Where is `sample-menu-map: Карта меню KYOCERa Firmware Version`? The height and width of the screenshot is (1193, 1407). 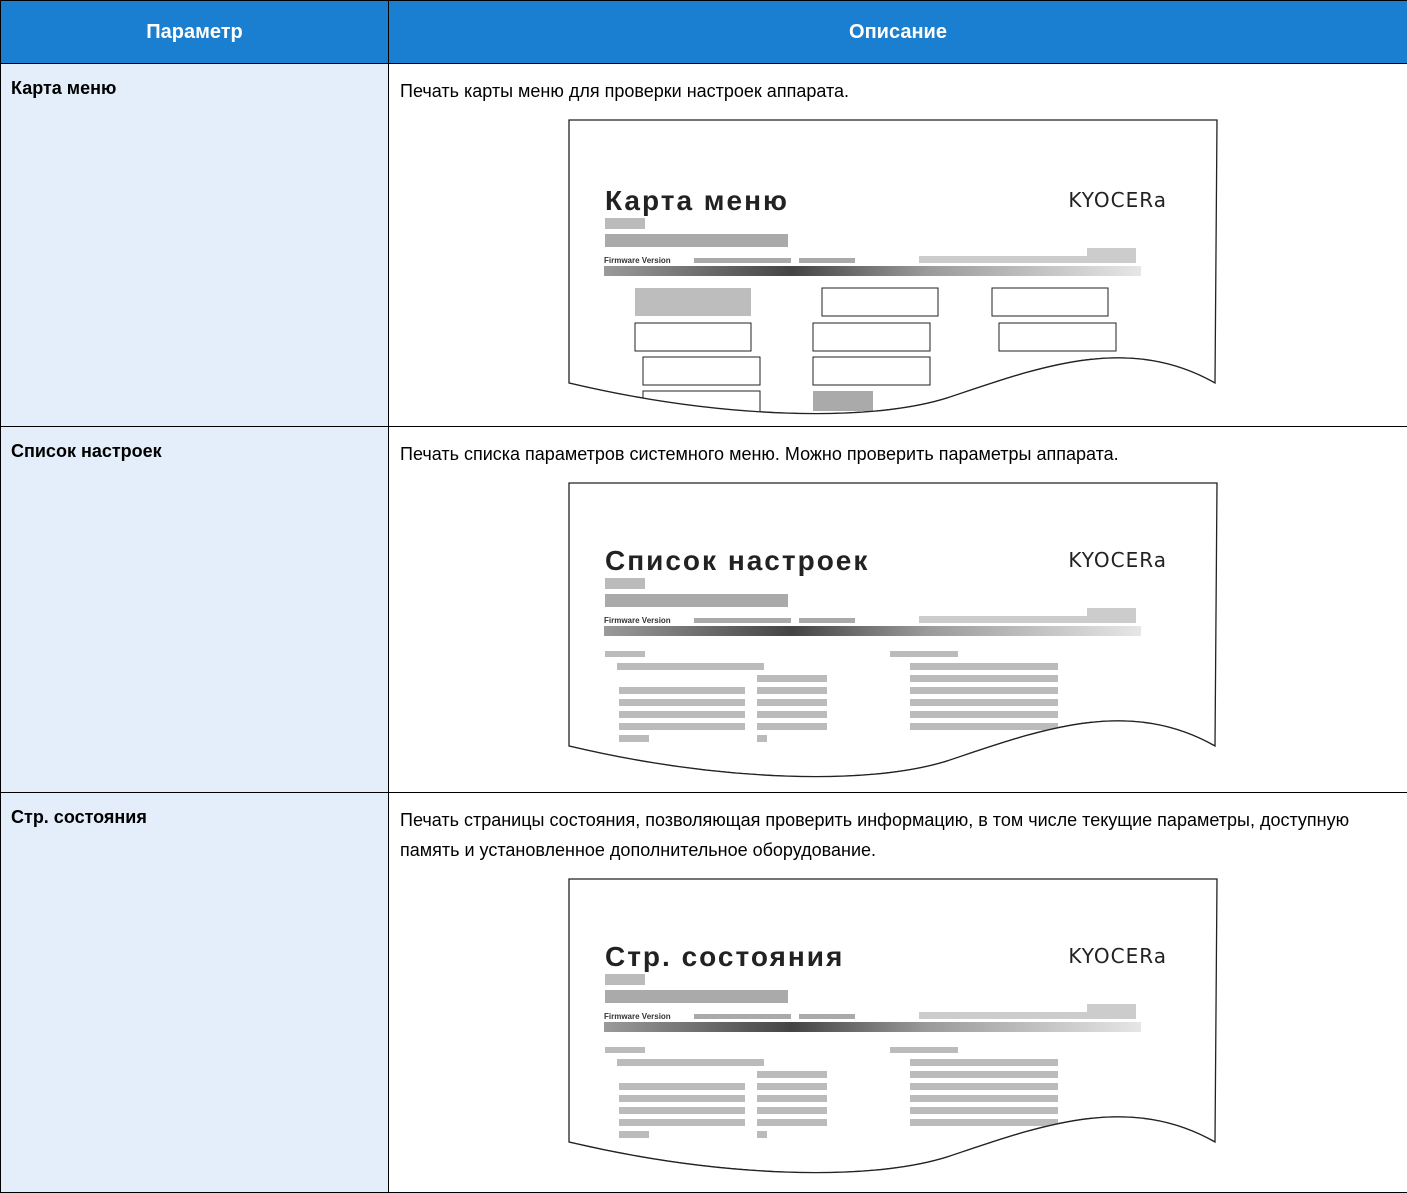 sample-menu-map: Карта меню KYOCERa Firmware Version is located at coordinates (902, 270).